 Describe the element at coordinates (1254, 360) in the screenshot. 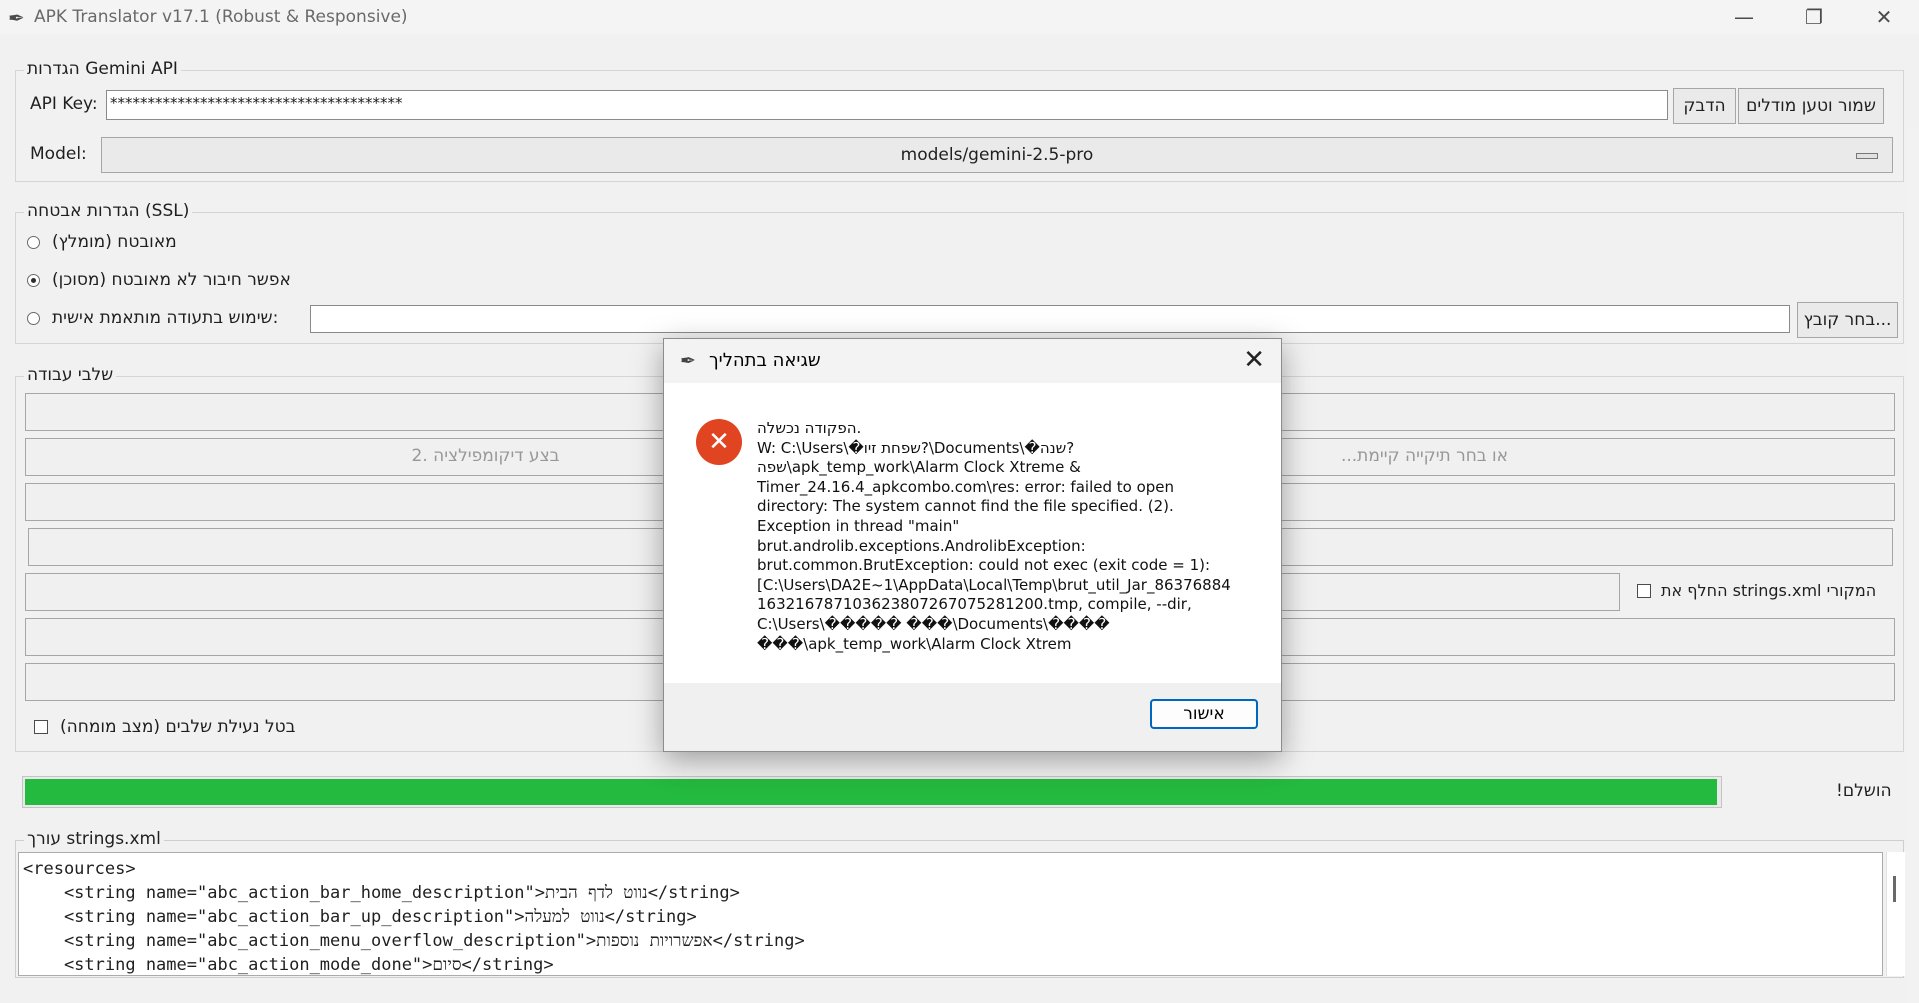

I see `close-icon: ✕` at that location.